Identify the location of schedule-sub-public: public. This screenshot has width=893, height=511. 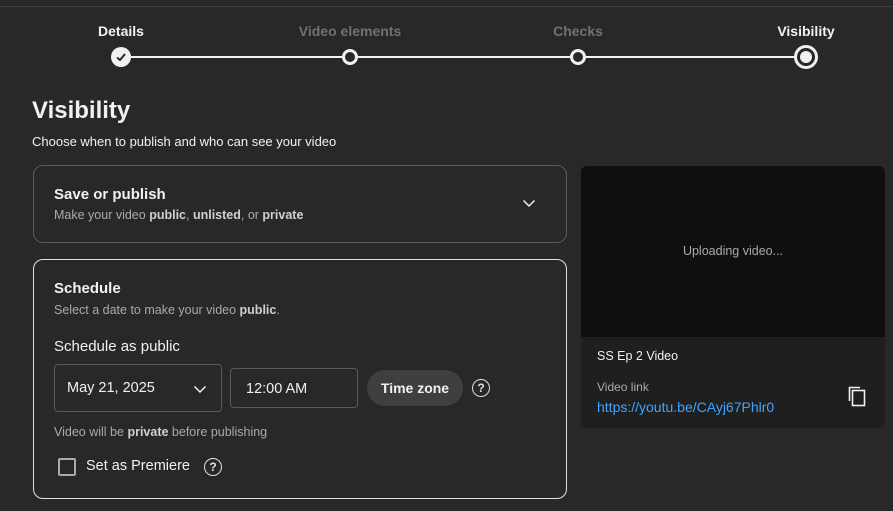
(258, 310).